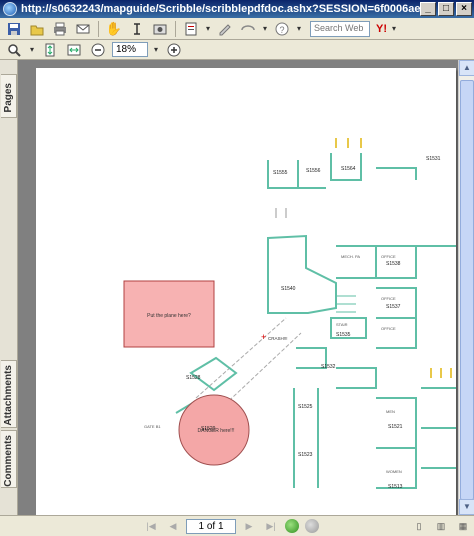  What do you see at coordinates (305, 407) in the screenshot?
I see `room-number: S1525` at bounding box center [305, 407].